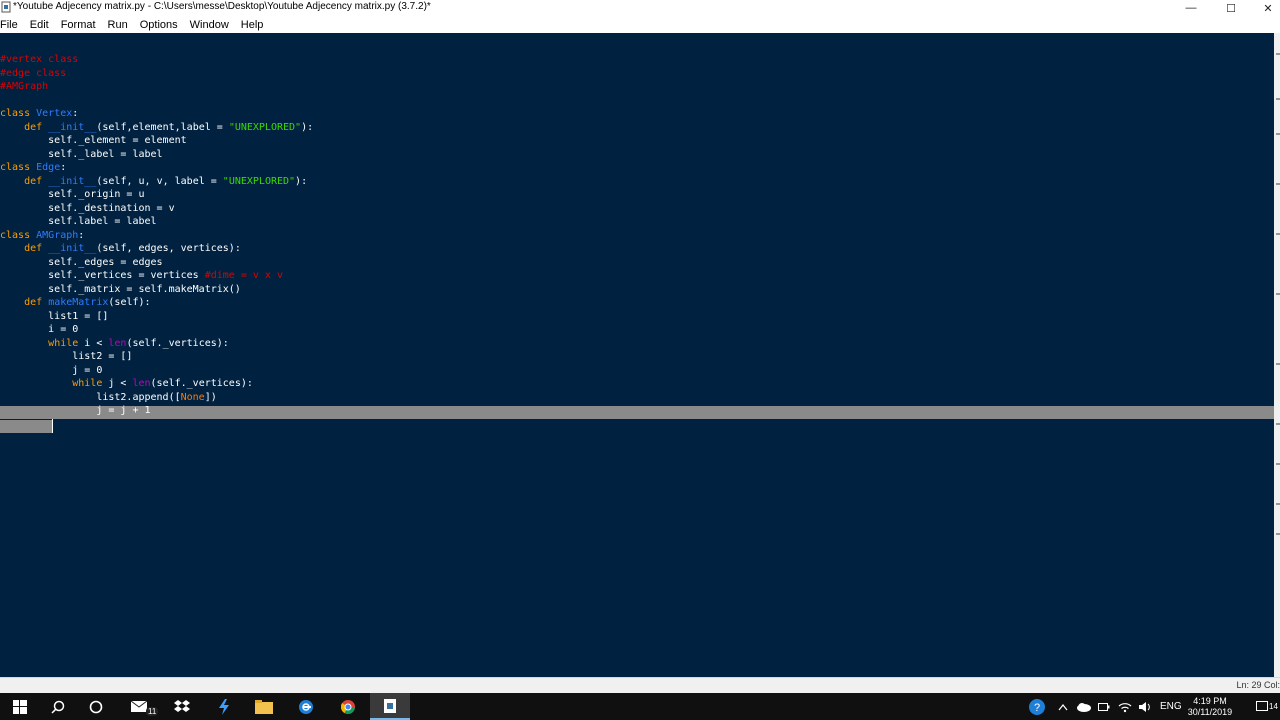 This screenshot has height=720, width=1280. I want to click on code-line: list1 = [], so click(156, 317).